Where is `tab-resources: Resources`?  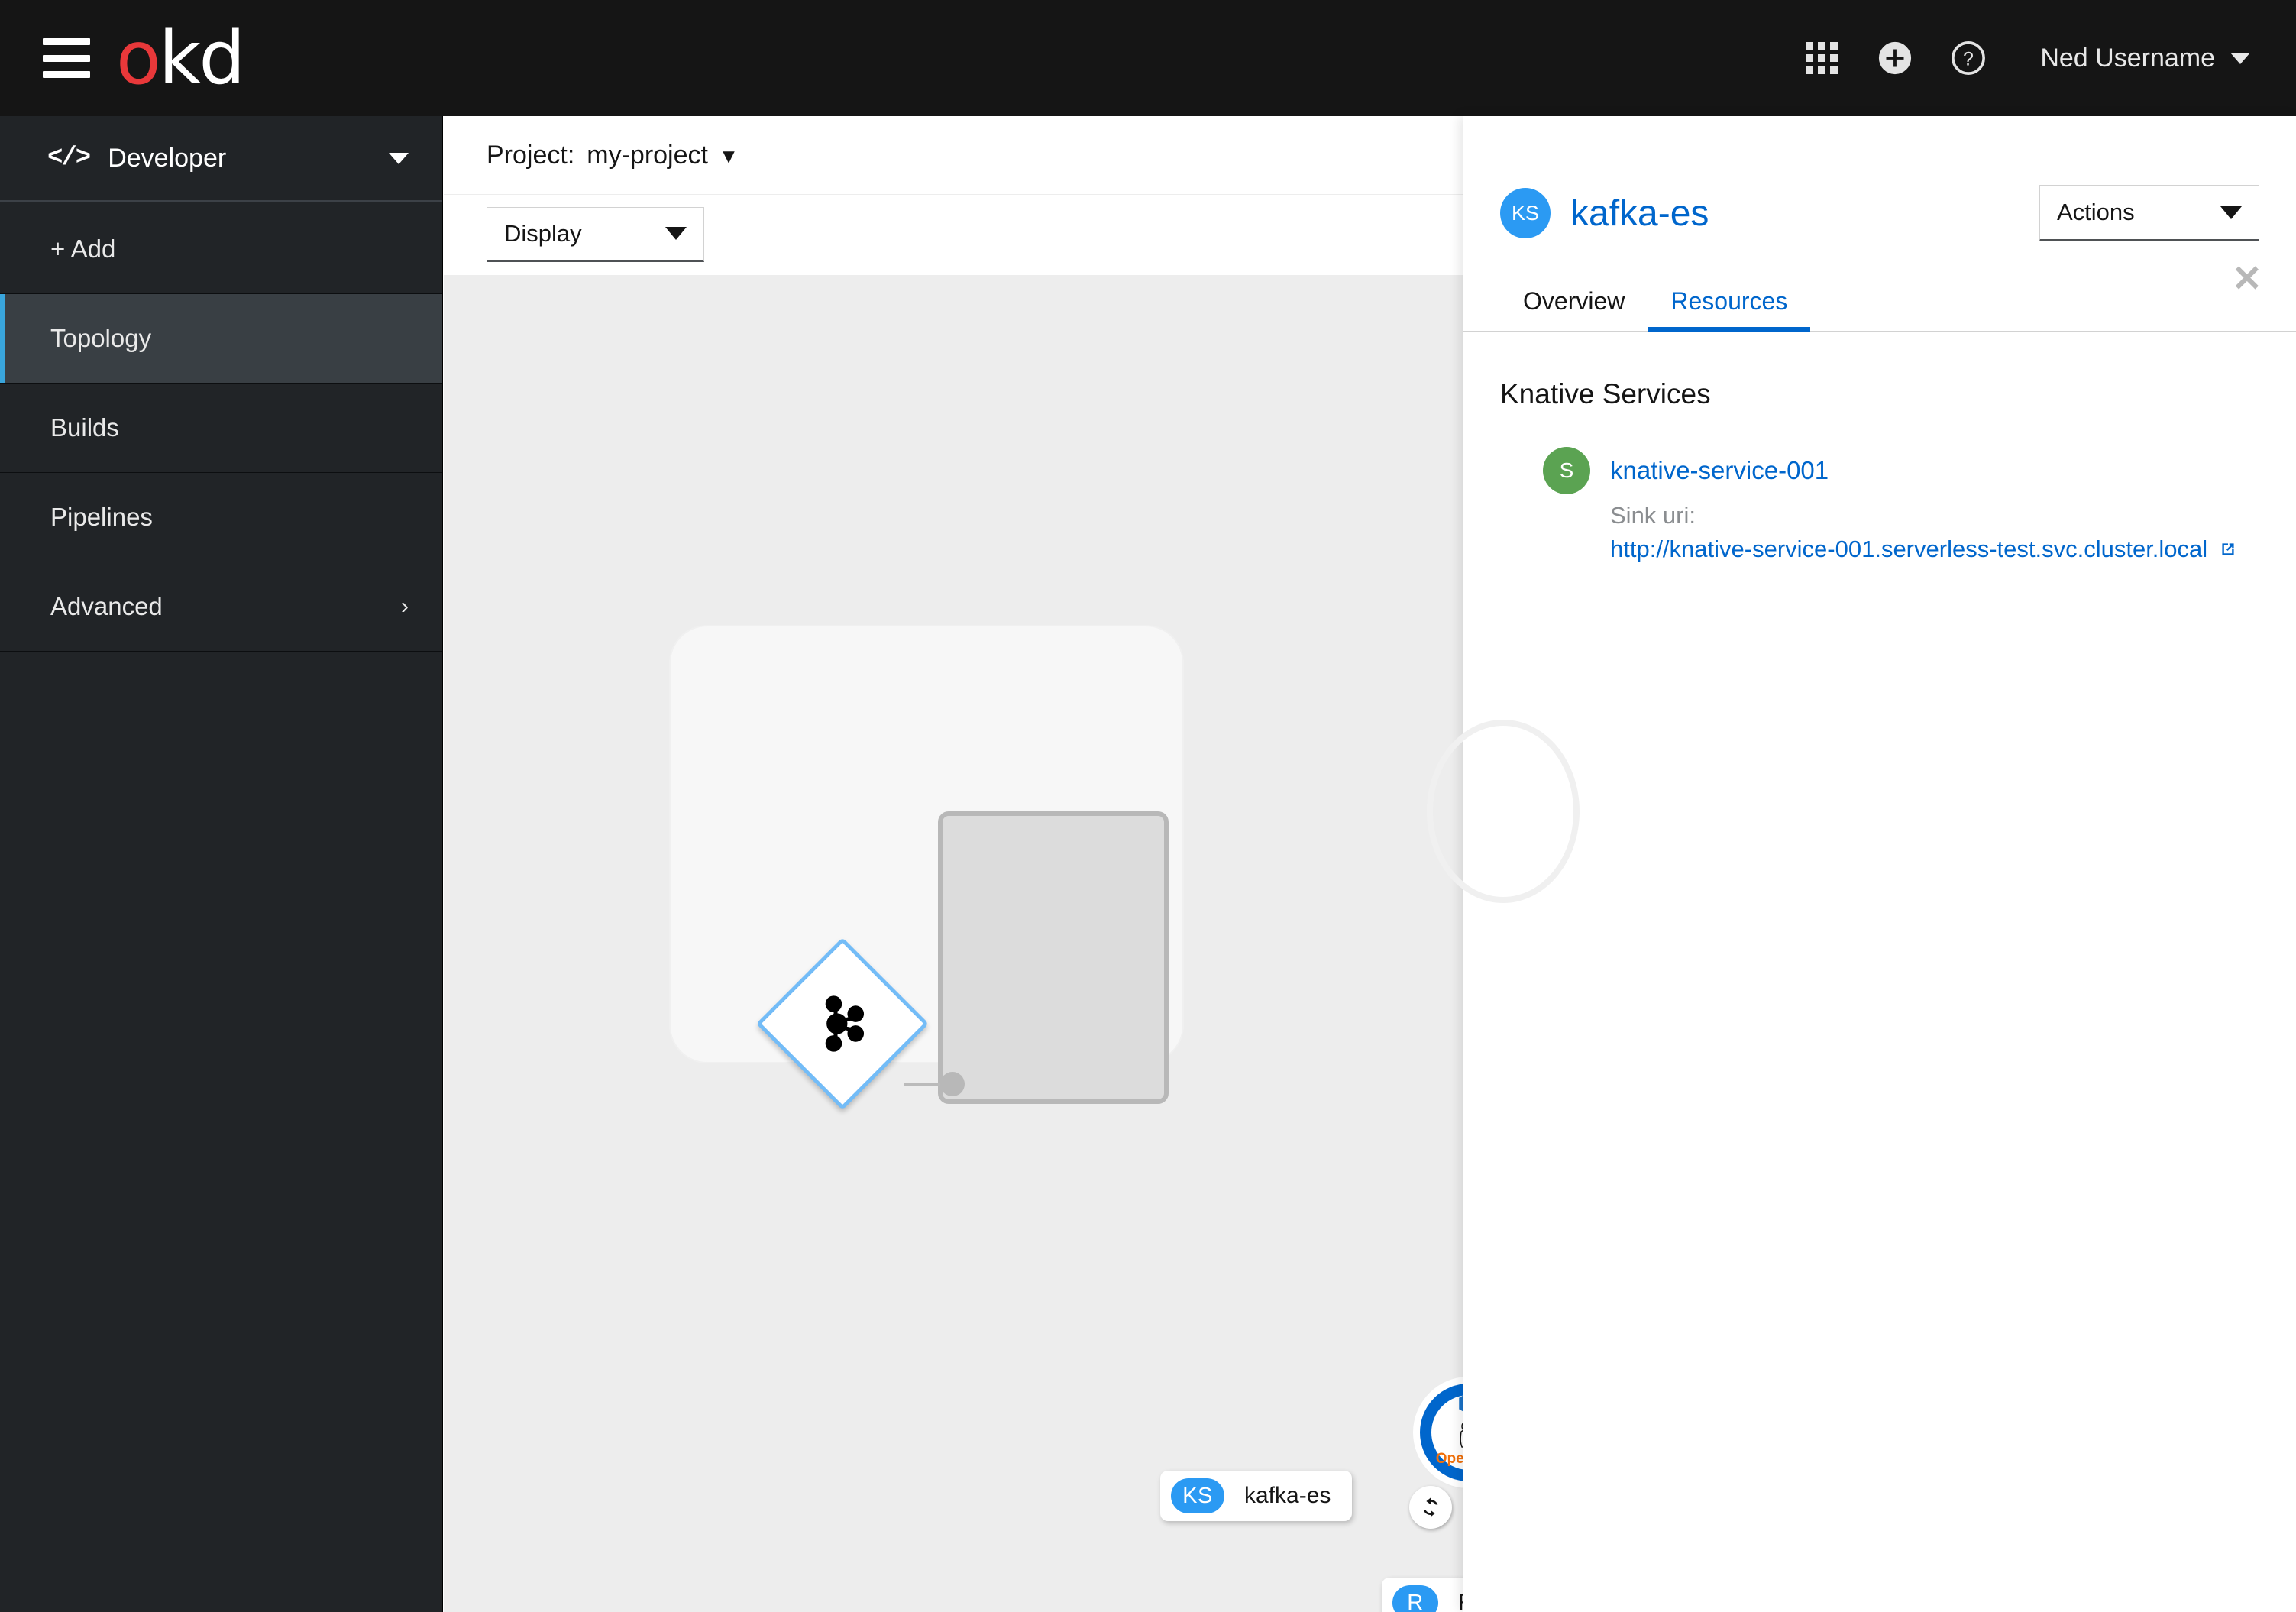 tab-resources: Resources is located at coordinates (1729, 304).